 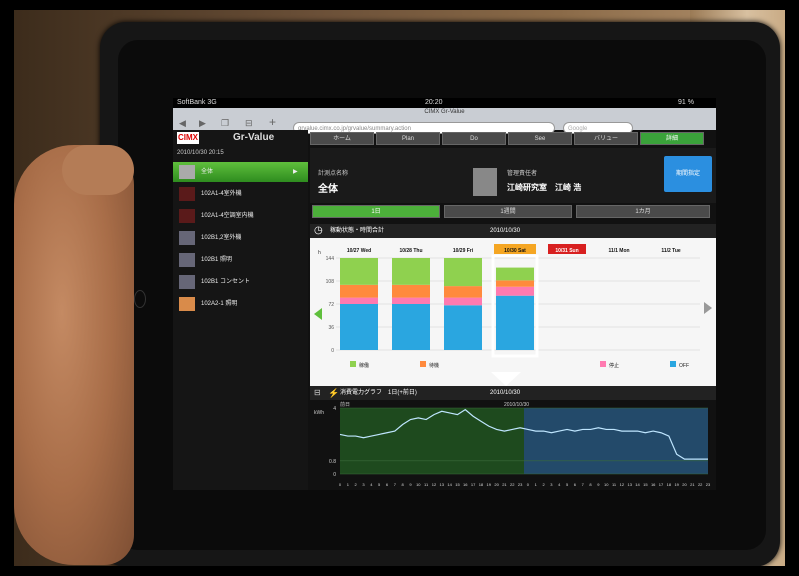 I want to click on legend-label: 待機, so click(x=434, y=365).